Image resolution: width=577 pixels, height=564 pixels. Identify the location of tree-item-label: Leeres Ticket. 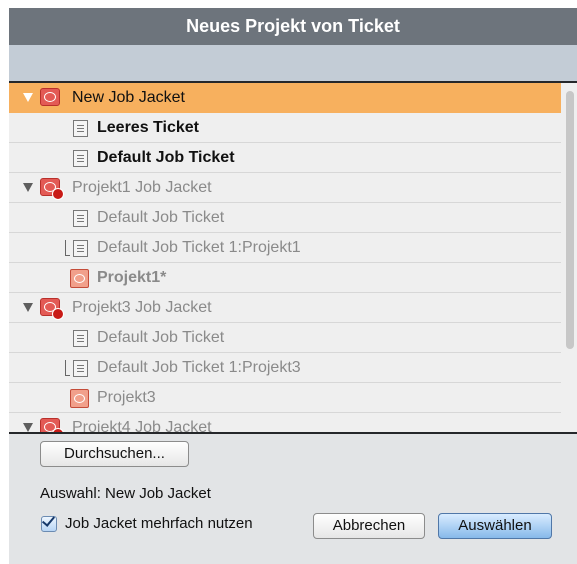
(148, 127).